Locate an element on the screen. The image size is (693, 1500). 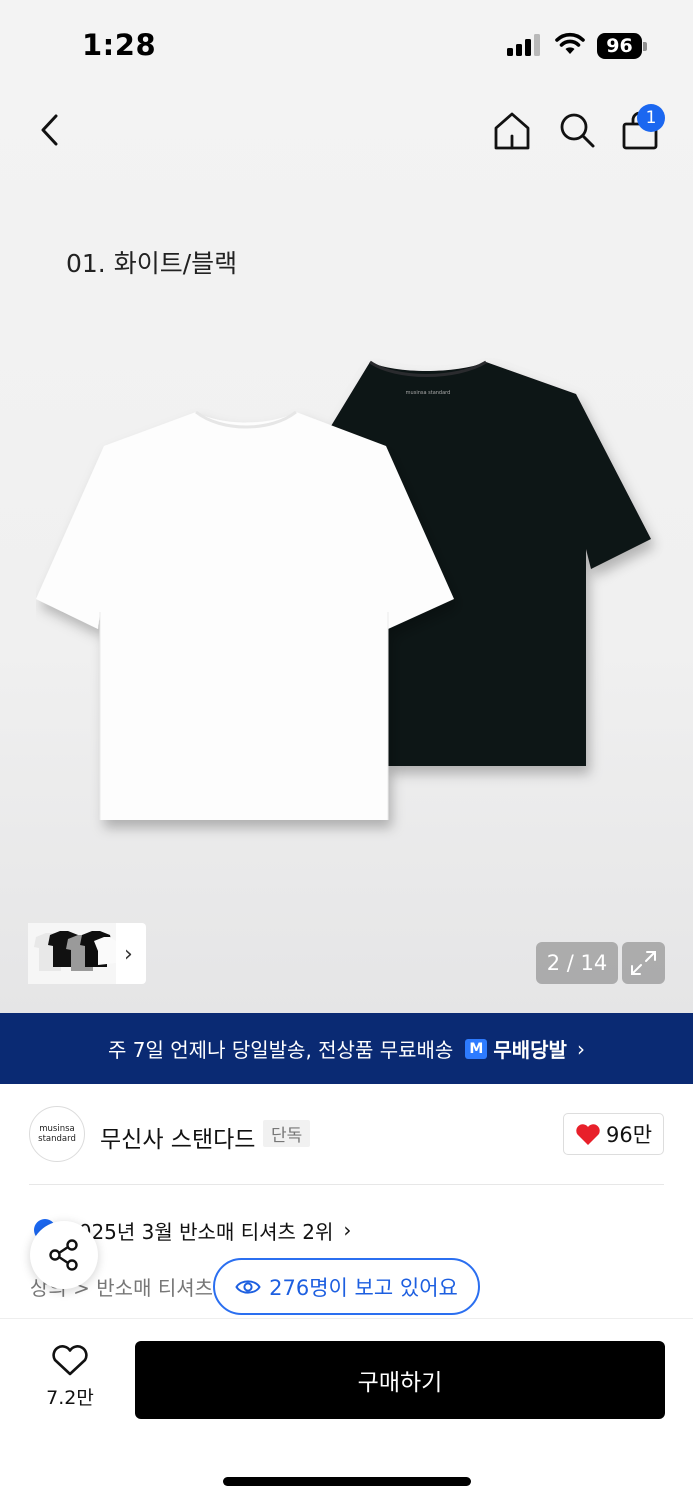
wishlist-button: 7.2만 is located at coordinates (70, 1380).